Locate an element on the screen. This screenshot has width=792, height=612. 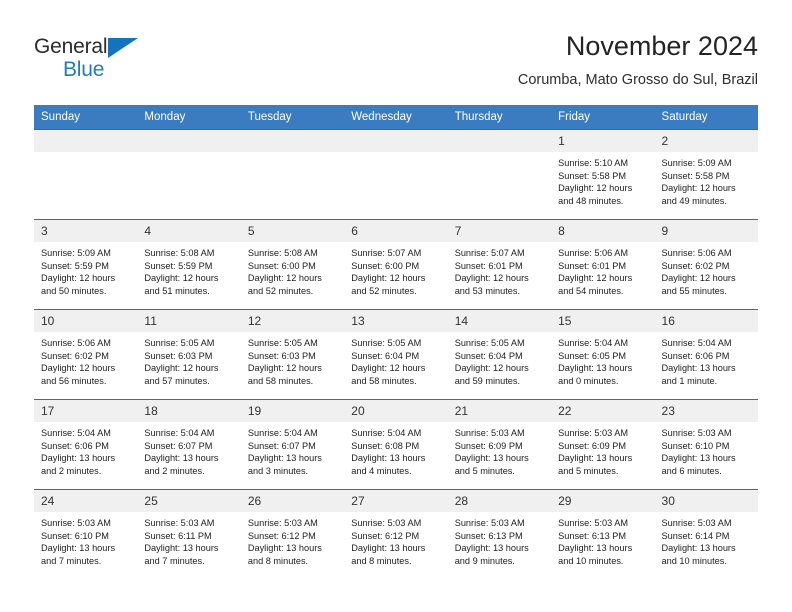
sunset-text: Sunset: 6:08 PM is located at coordinates (385, 445).